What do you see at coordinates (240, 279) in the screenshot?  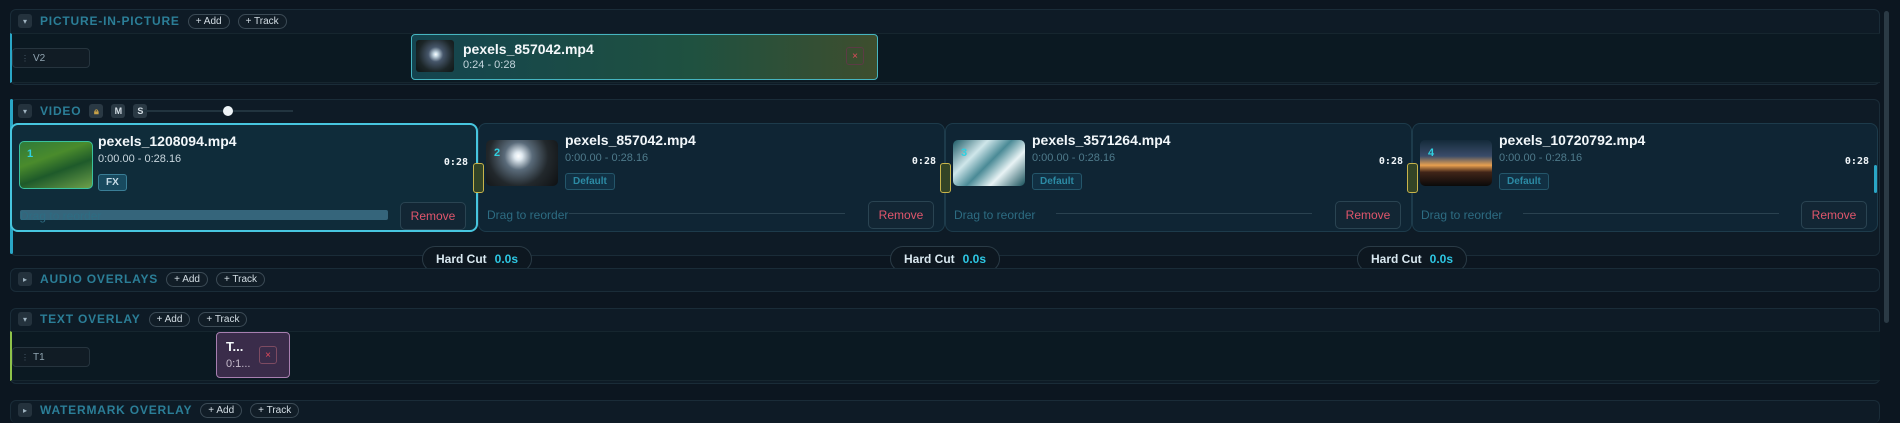 I see `audio-track-button: + Track` at bounding box center [240, 279].